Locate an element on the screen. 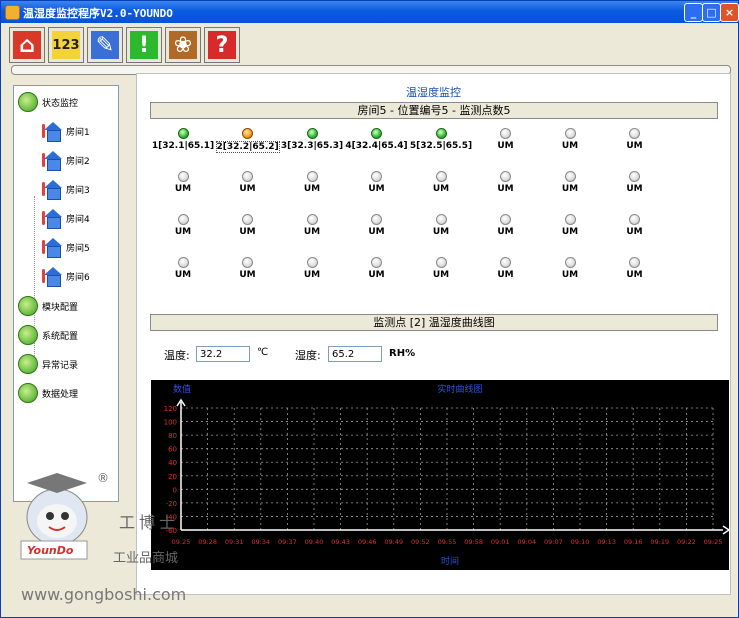  x-tick-label: 09:55 is located at coordinates (447, 542).